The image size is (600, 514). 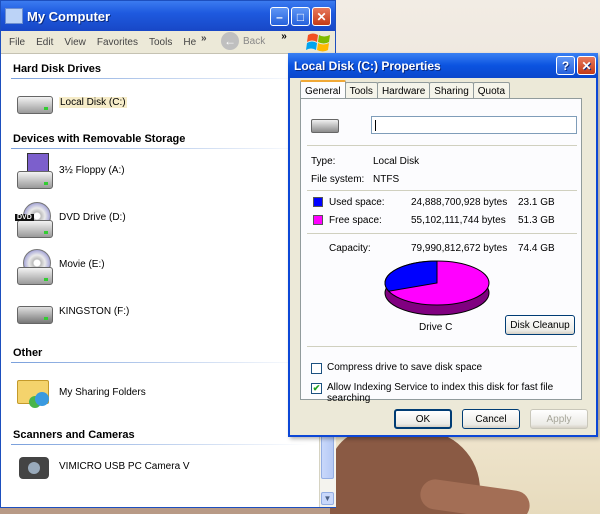 What do you see at coordinates (565, 65) in the screenshot?
I see `help-button: ?` at bounding box center [565, 65].